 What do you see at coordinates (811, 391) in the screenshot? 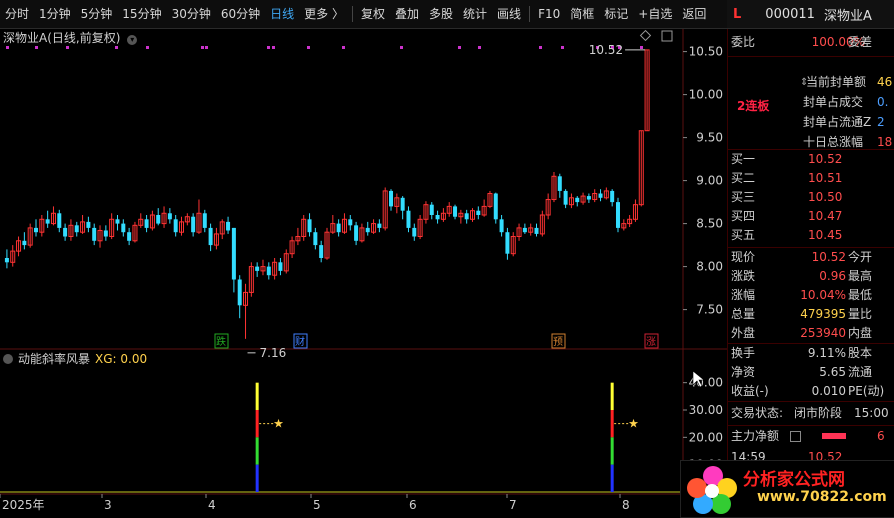
I see `stat-row: 收益(-) 0.010 PE(动)` at bounding box center [811, 391].